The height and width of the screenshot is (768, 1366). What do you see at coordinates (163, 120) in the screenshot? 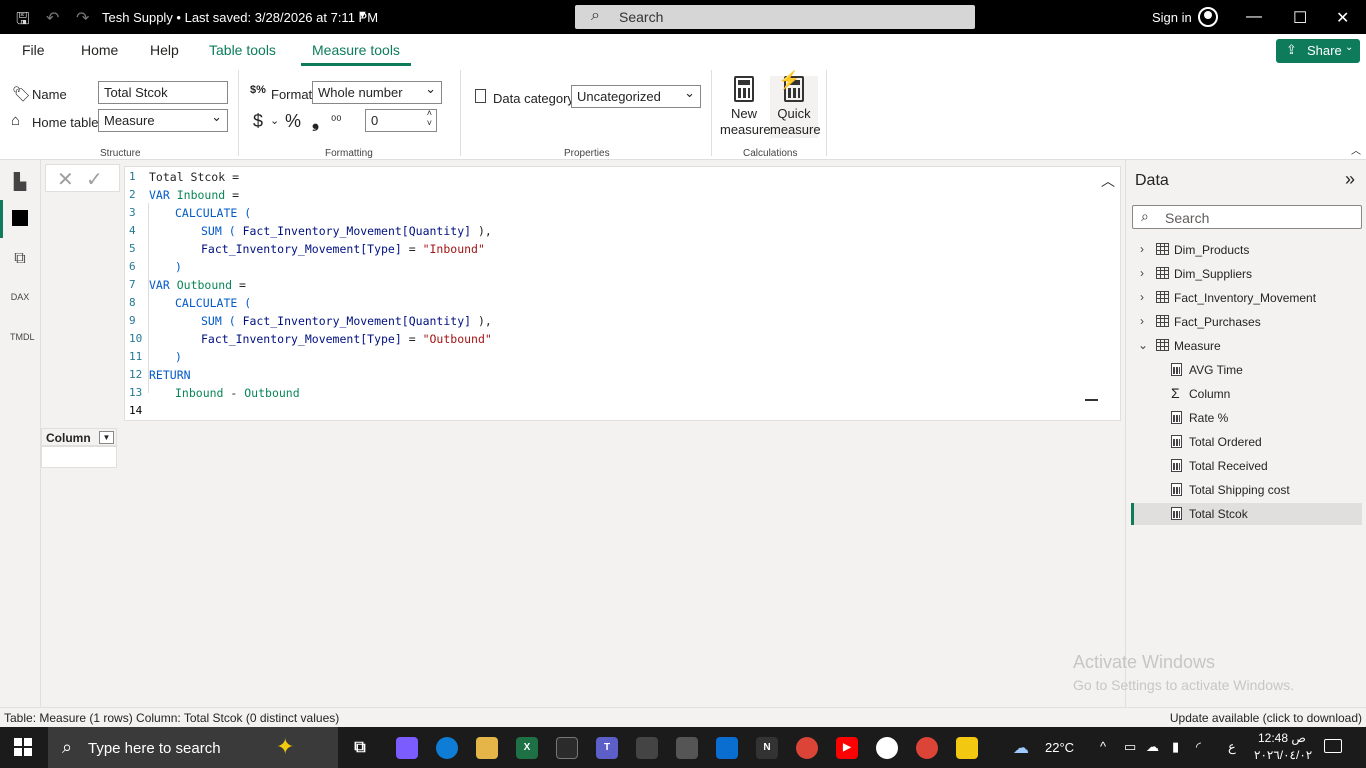
I see `home-table-select: Measure` at bounding box center [163, 120].